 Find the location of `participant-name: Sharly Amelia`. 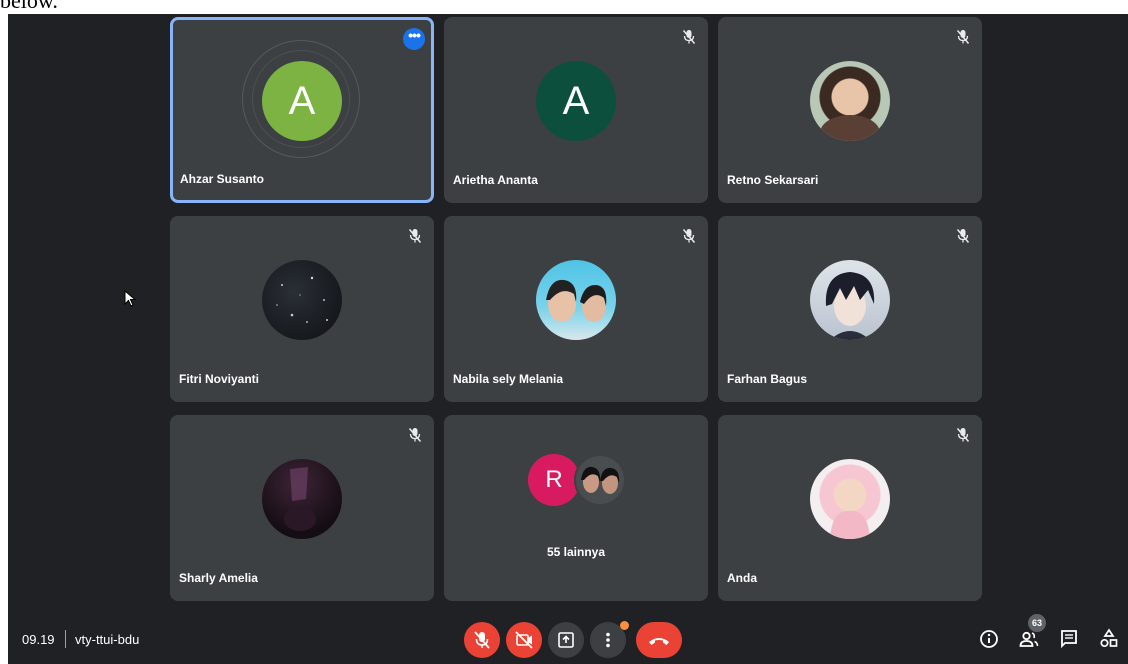

participant-name: Sharly Amelia is located at coordinates (218, 578).